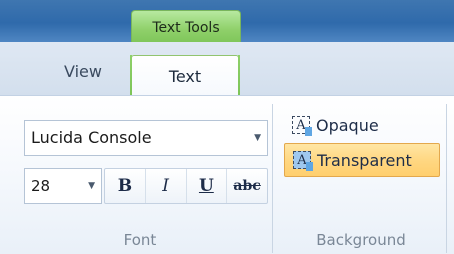  What do you see at coordinates (63, 186) in the screenshot?
I see `font-size-combo: 28 ▼` at bounding box center [63, 186].